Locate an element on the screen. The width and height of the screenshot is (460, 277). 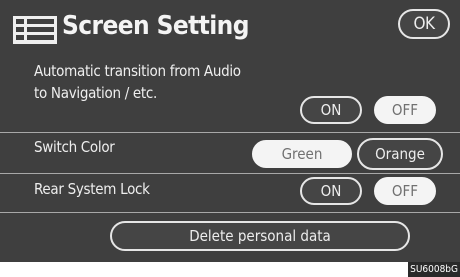
ok-button: OK is located at coordinates (424, 24).